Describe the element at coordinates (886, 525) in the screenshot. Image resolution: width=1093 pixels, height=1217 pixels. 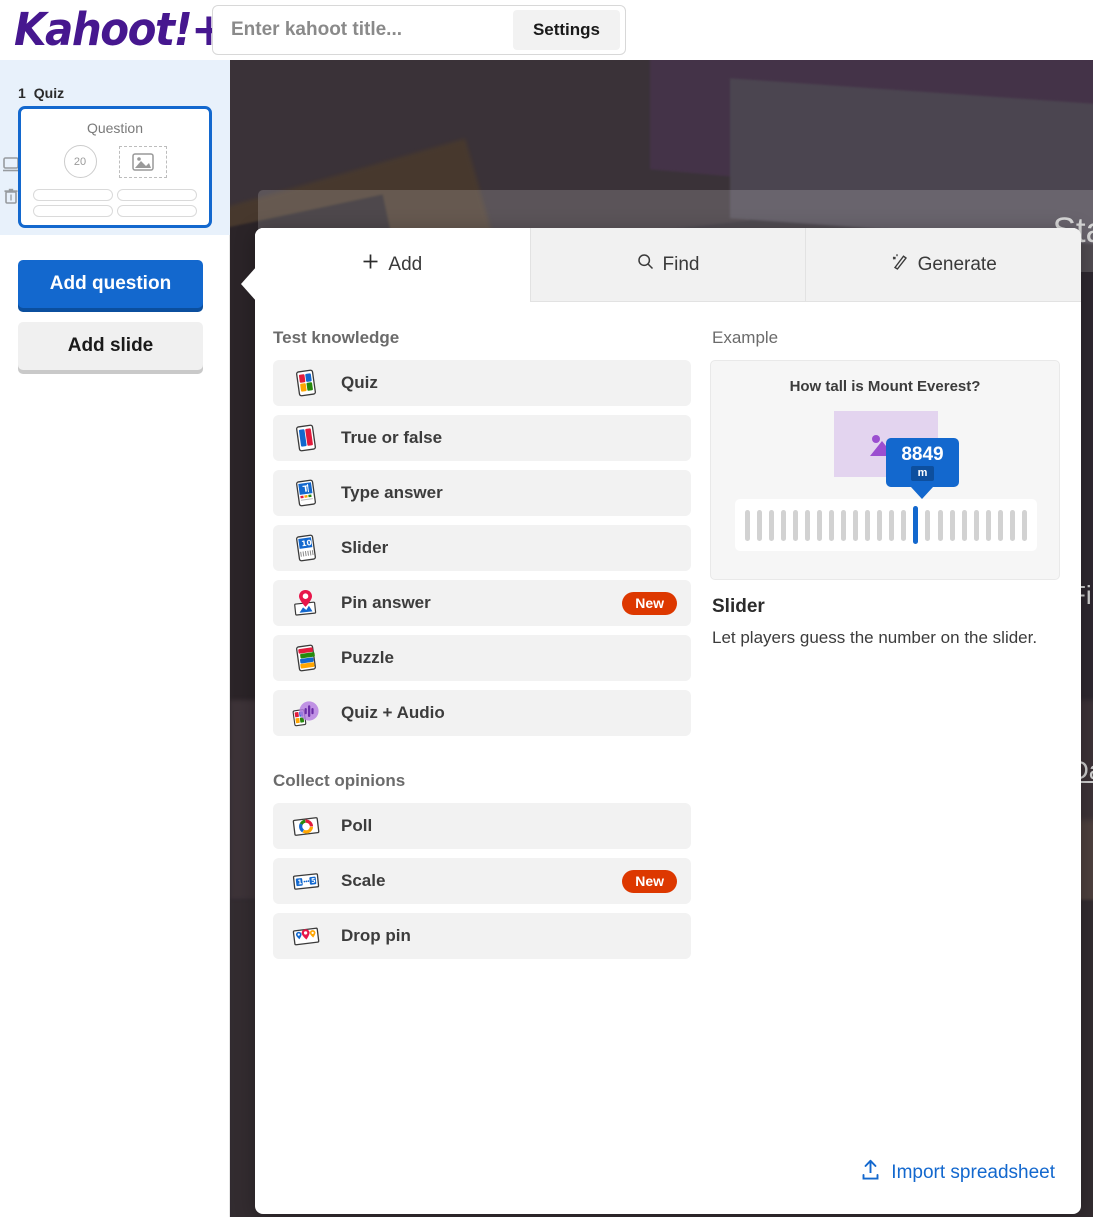
I see `example-slider-track` at that location.